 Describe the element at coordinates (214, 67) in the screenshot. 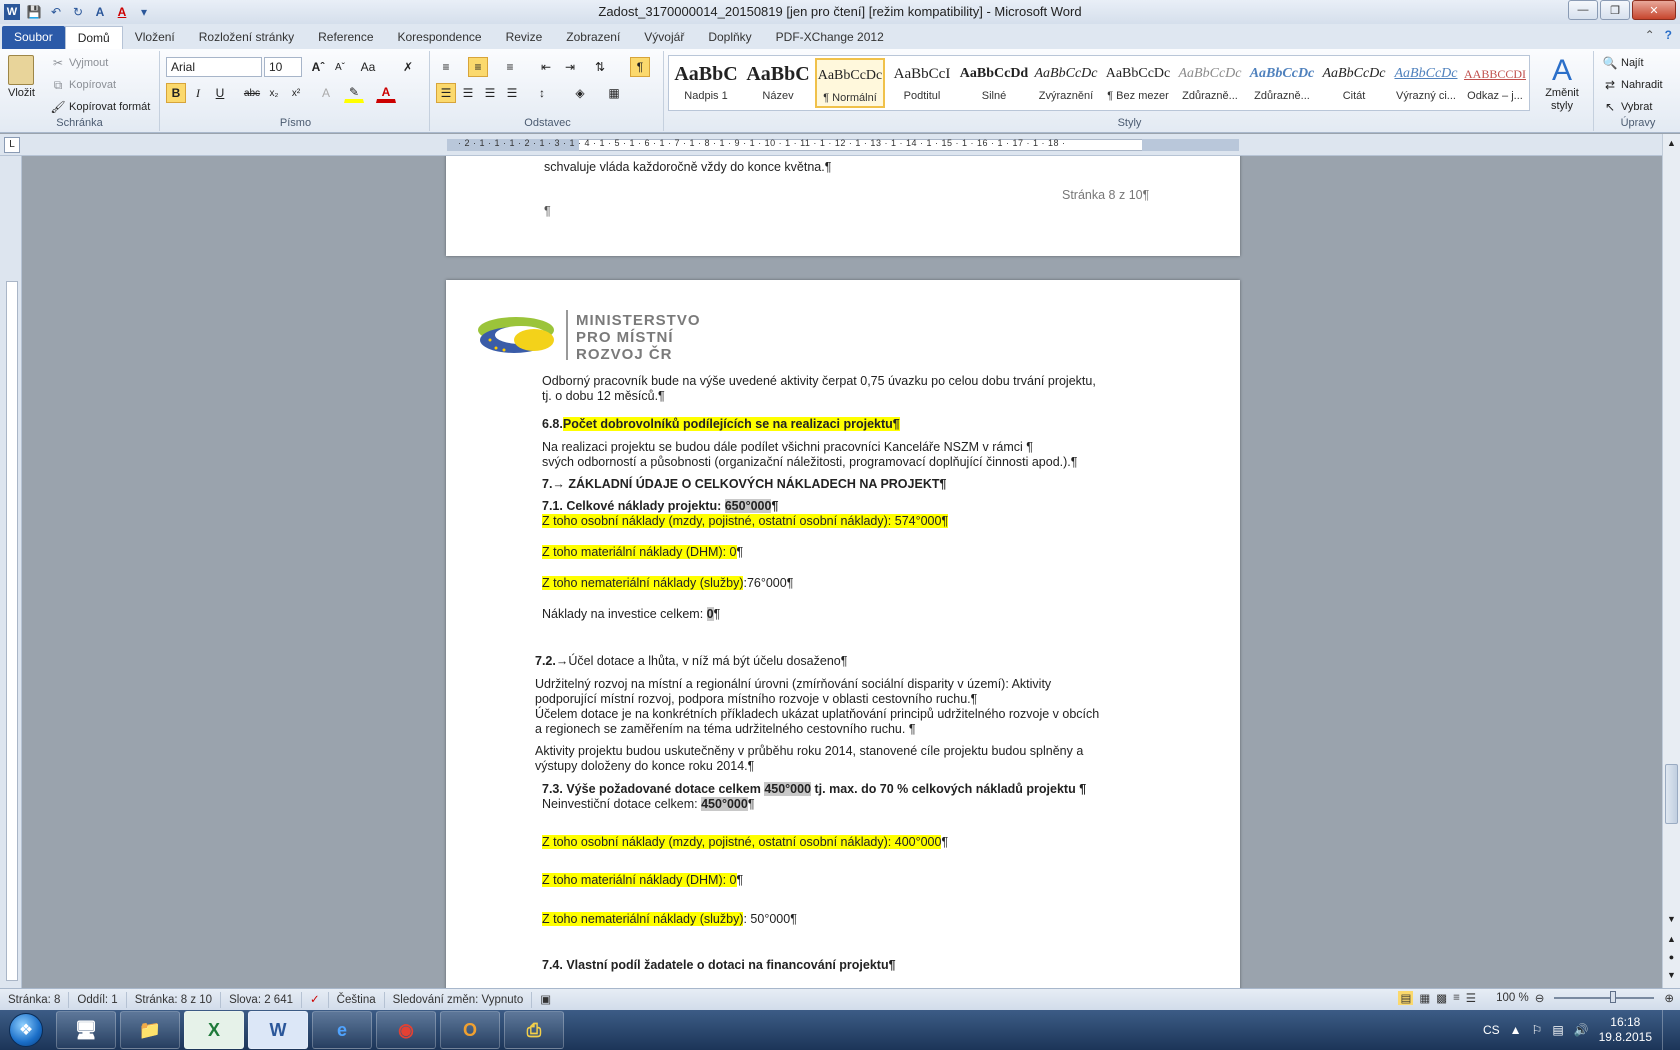

I see `font-name-dropdown: Arial` at that location.